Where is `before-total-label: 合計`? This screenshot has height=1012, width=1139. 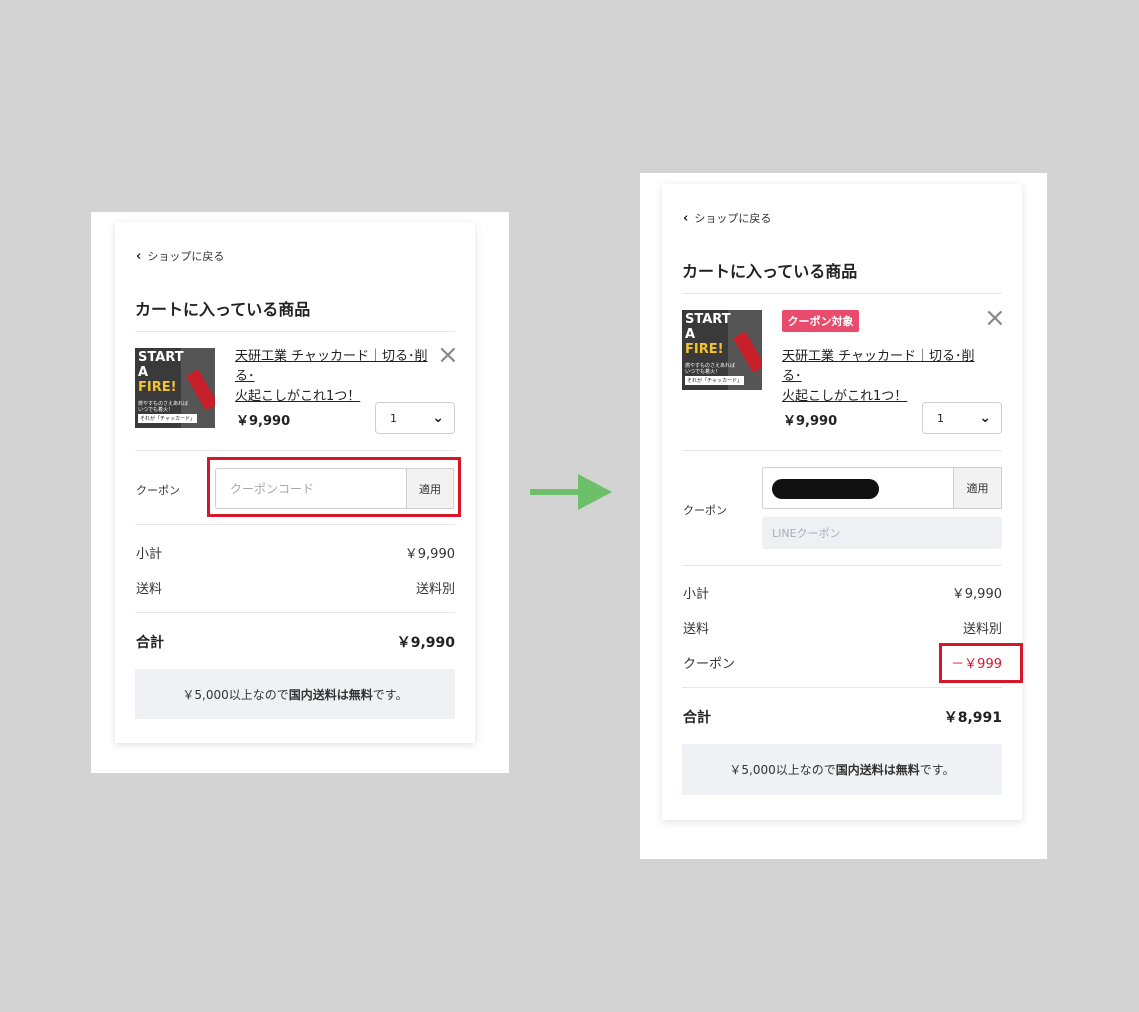 before-total-label: 合計 is located at coordinates (150, 643).